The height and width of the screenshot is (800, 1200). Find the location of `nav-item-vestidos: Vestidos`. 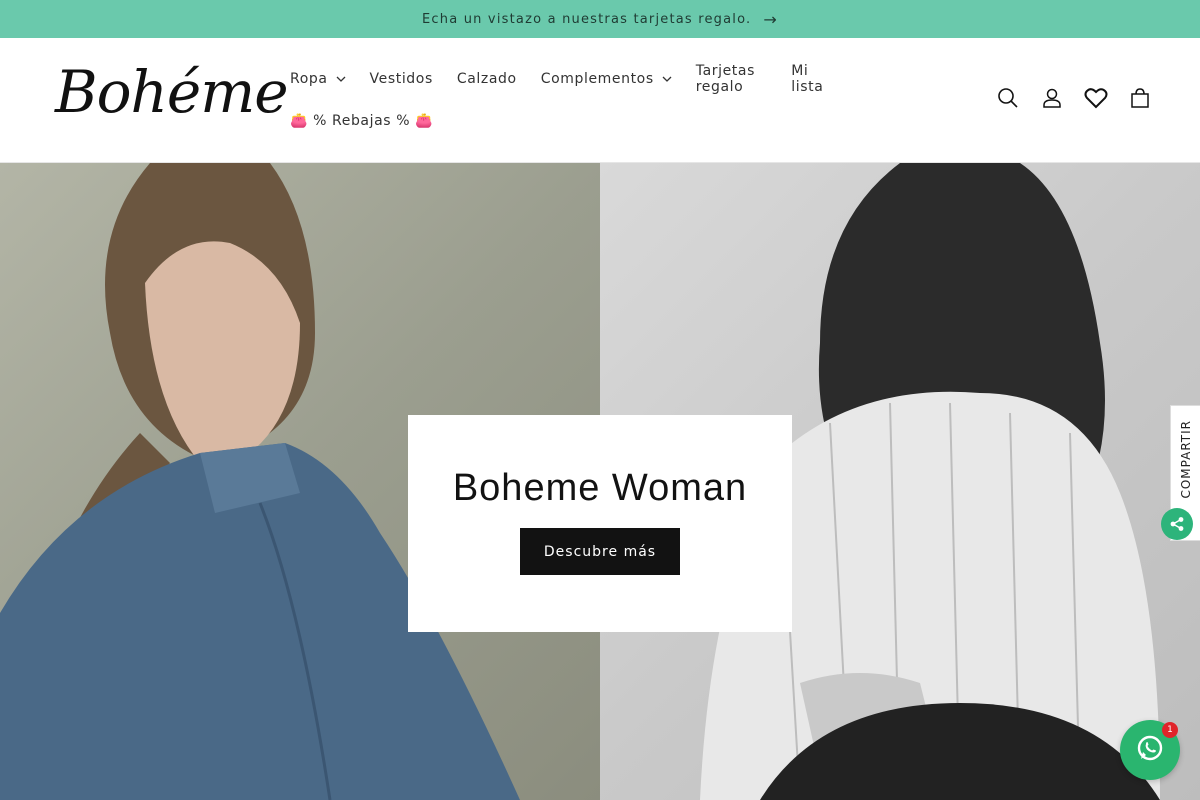

nav-item-vestidos: Vestidos is located at coordinates (401, 79).